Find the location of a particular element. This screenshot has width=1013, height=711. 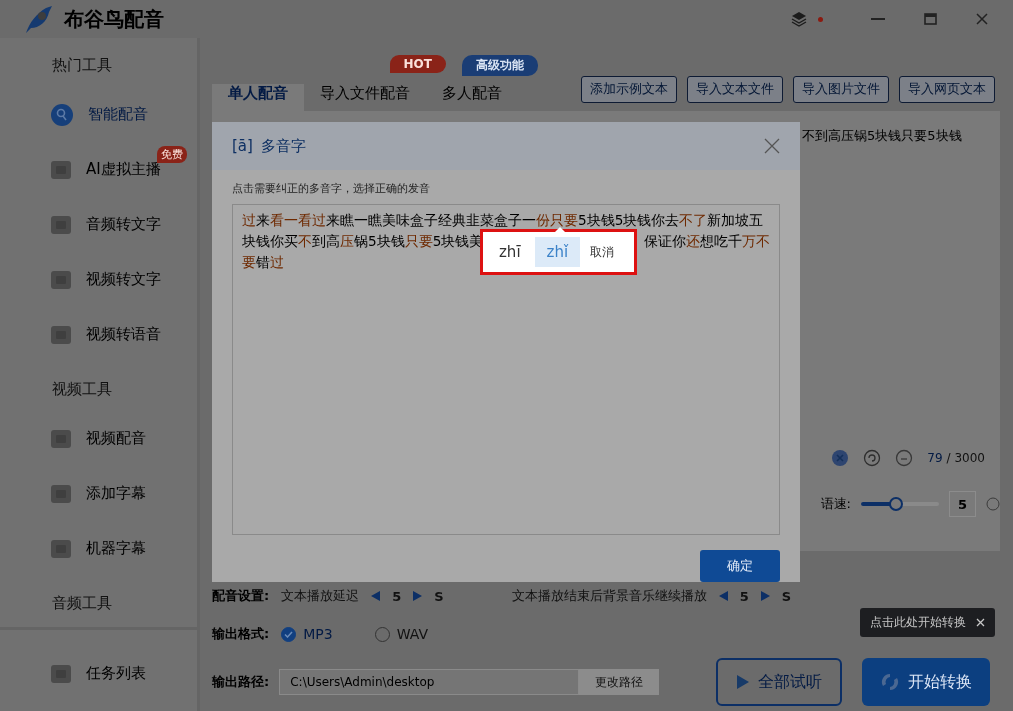

plain-text: 5块钱5块钱你去 is located at coordinates (629, 220).